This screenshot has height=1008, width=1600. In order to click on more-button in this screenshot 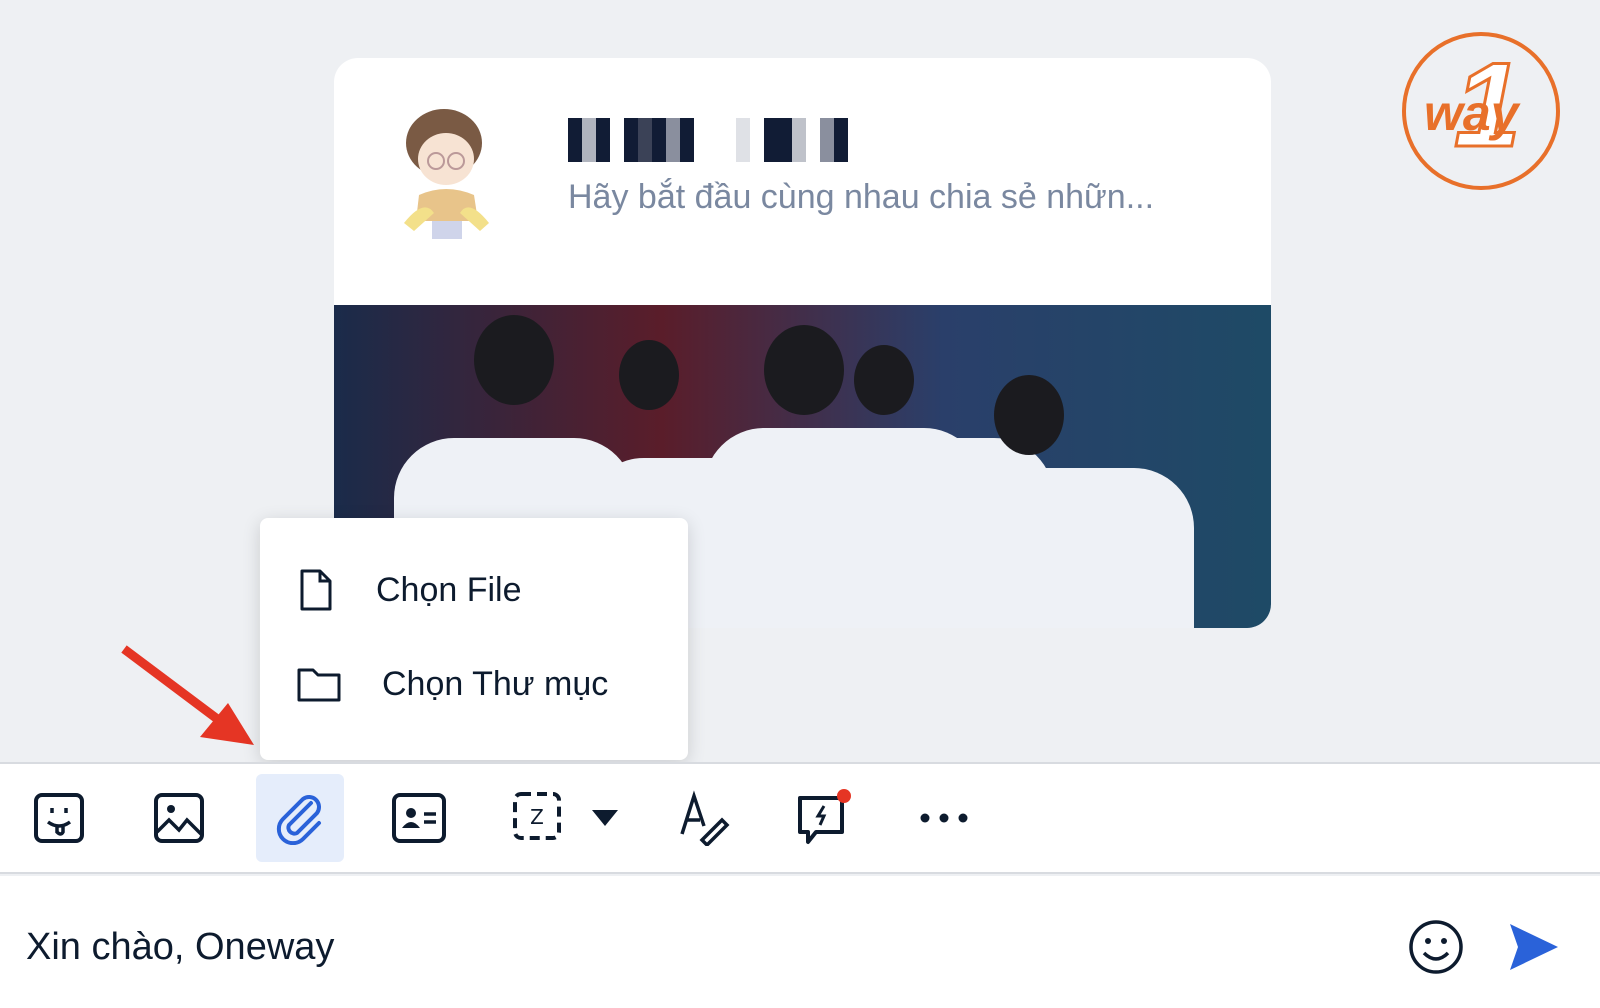, I will do `click(944, 818)`.